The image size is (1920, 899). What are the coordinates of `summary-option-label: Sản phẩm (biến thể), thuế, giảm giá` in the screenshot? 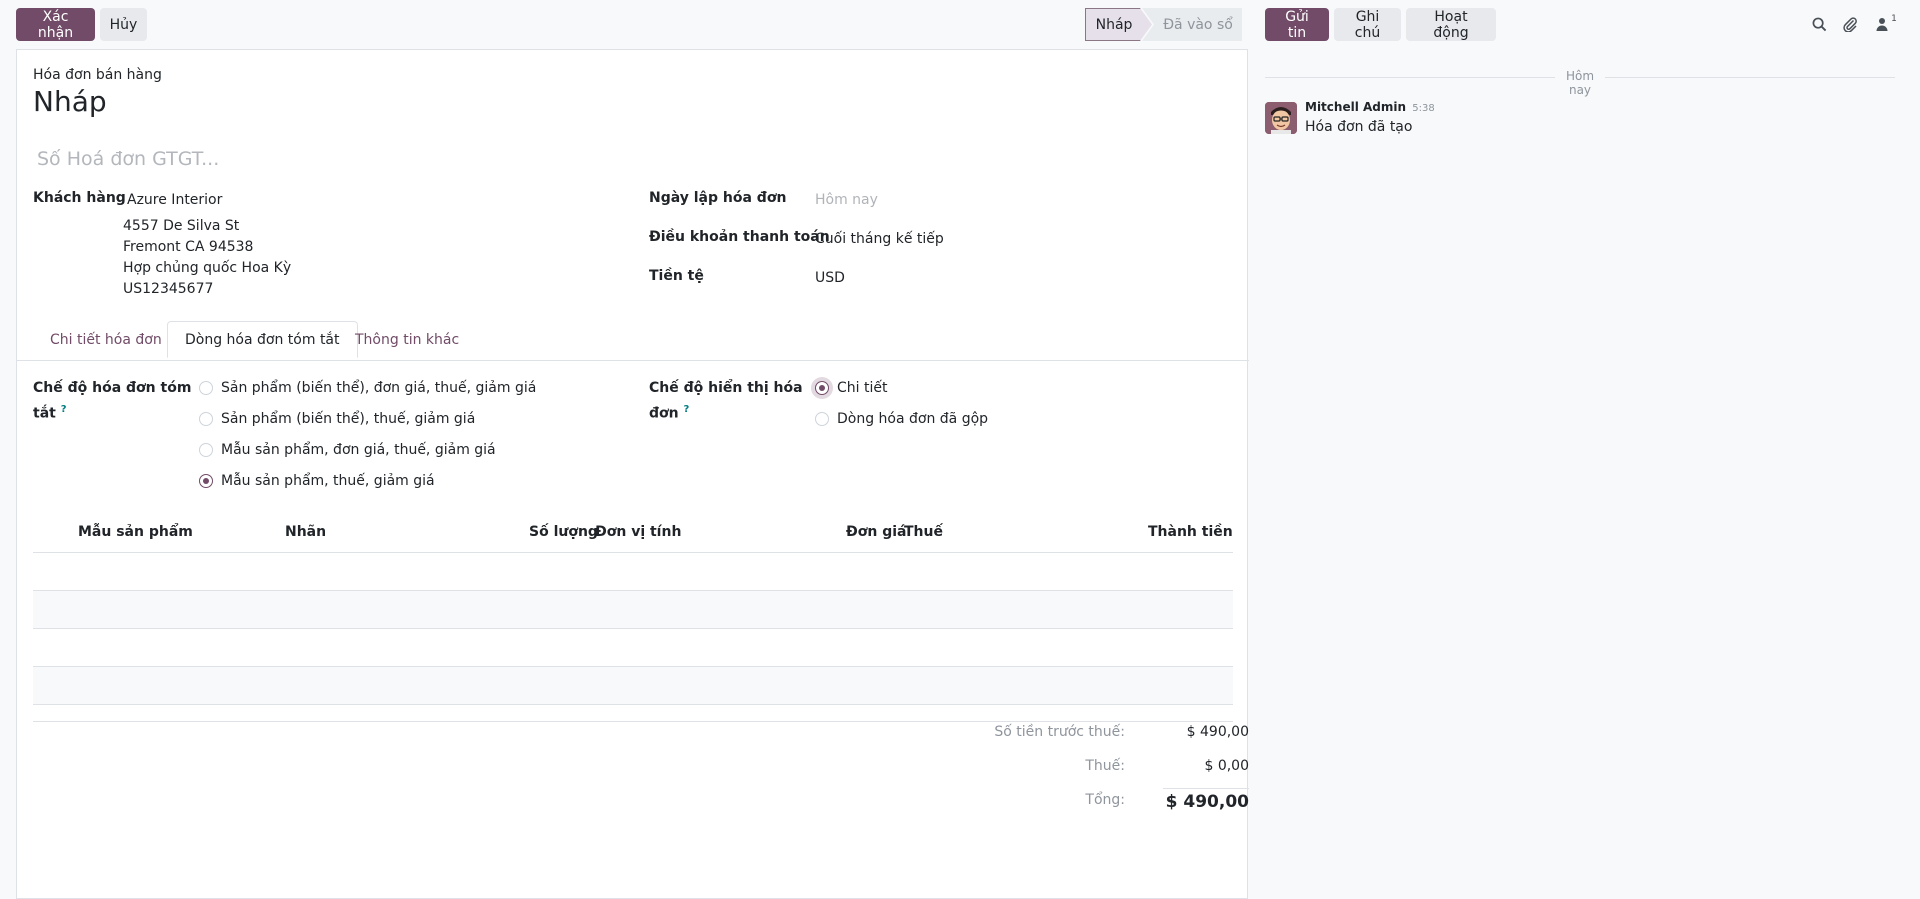 It's located at (348, 419).